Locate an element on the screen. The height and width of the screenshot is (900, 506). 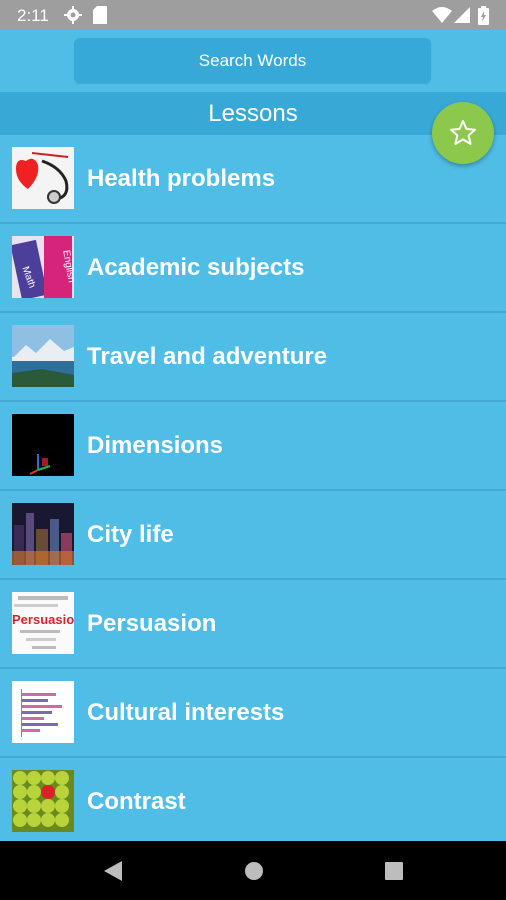
lesson-title: Dimensions is located at coordinates (155, 445).